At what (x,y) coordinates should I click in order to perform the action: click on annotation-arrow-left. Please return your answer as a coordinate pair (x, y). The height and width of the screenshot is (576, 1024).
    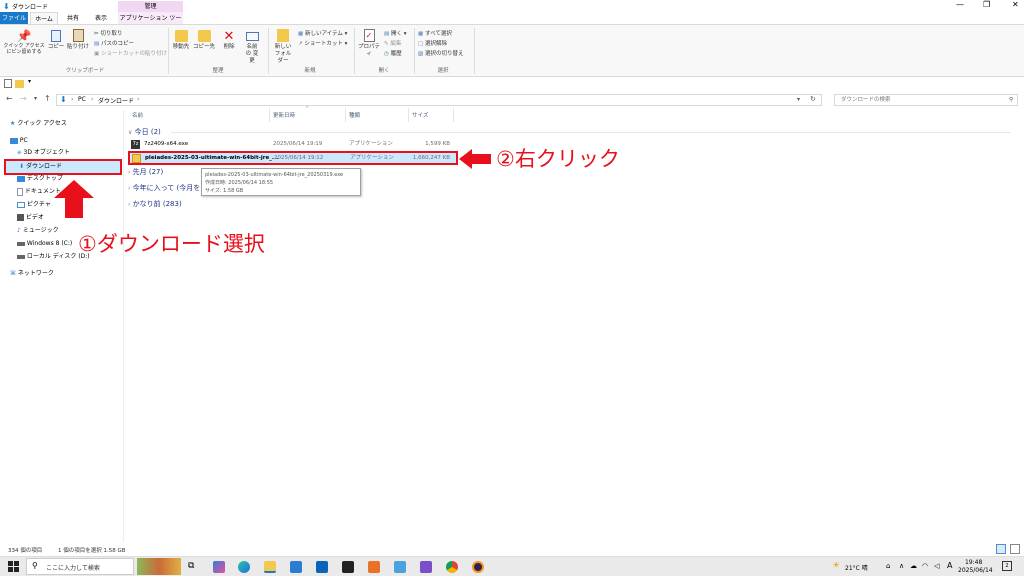
    Looking at the image, I should click on (475, 159).